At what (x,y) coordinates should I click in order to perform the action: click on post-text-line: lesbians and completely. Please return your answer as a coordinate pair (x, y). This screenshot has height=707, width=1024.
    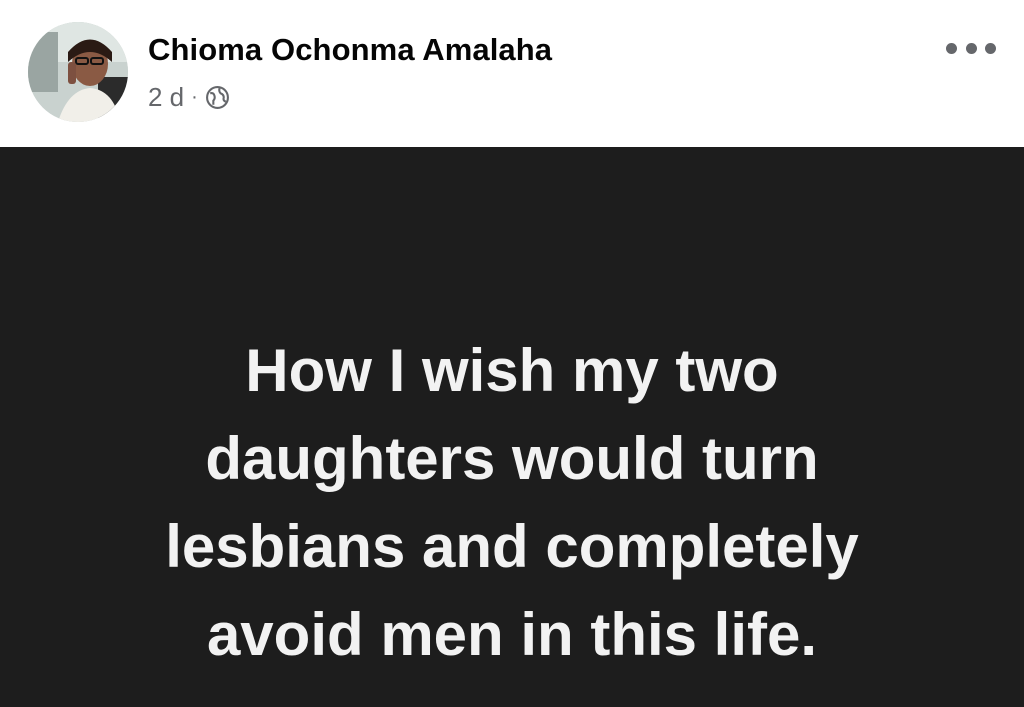
    Looking at the image, I should click on (512, 546).